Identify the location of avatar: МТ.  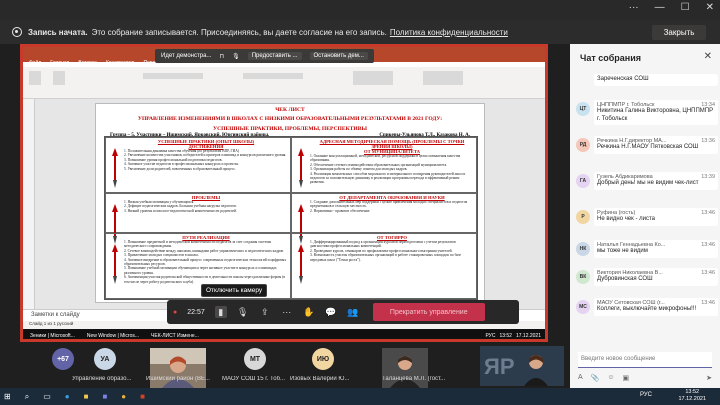
(255, 359).